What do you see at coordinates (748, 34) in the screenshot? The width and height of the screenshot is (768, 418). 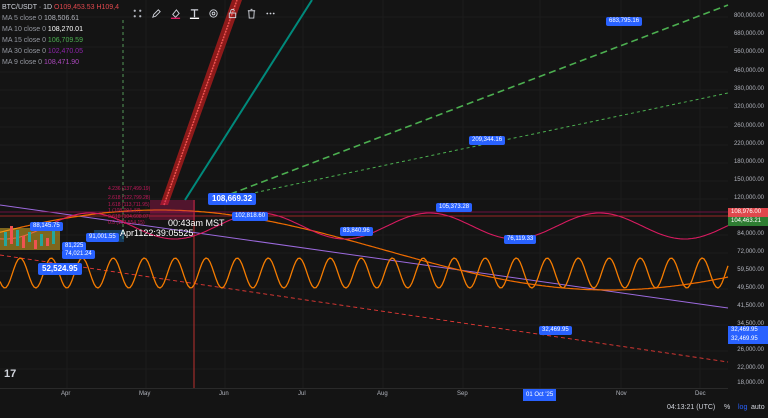 I see `y-tick: 680,000.00` at bounding box center [748, 34].